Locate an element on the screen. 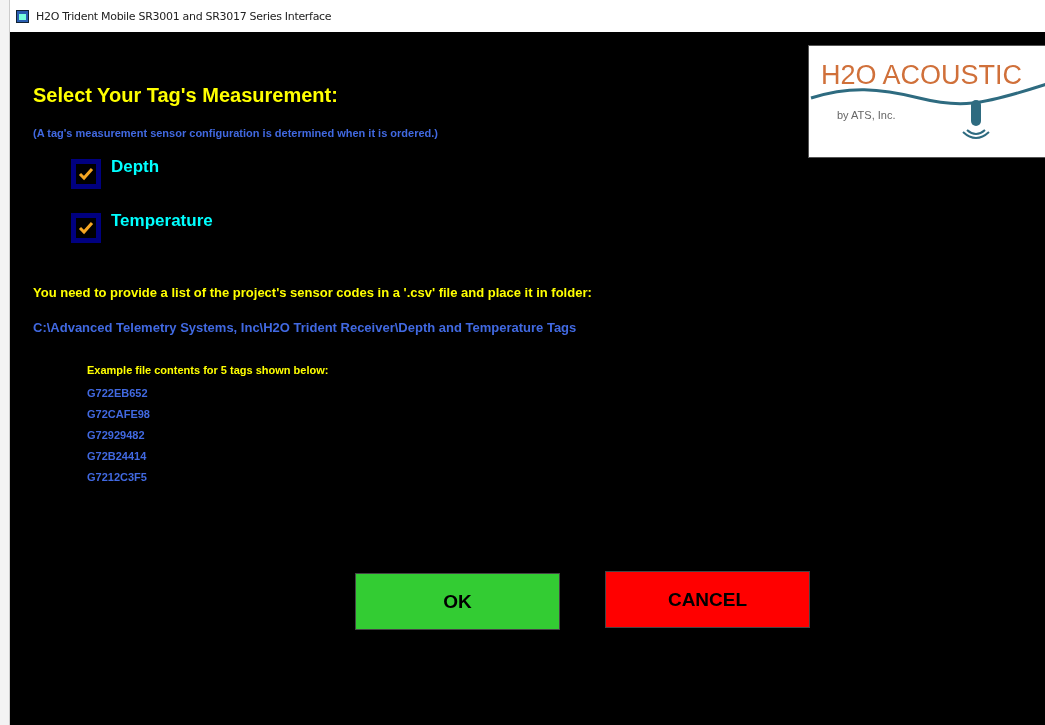 The height and width of the screenshot is (725, 1045). sensor-code: G722EB652 is located at coordinates (118, 393).